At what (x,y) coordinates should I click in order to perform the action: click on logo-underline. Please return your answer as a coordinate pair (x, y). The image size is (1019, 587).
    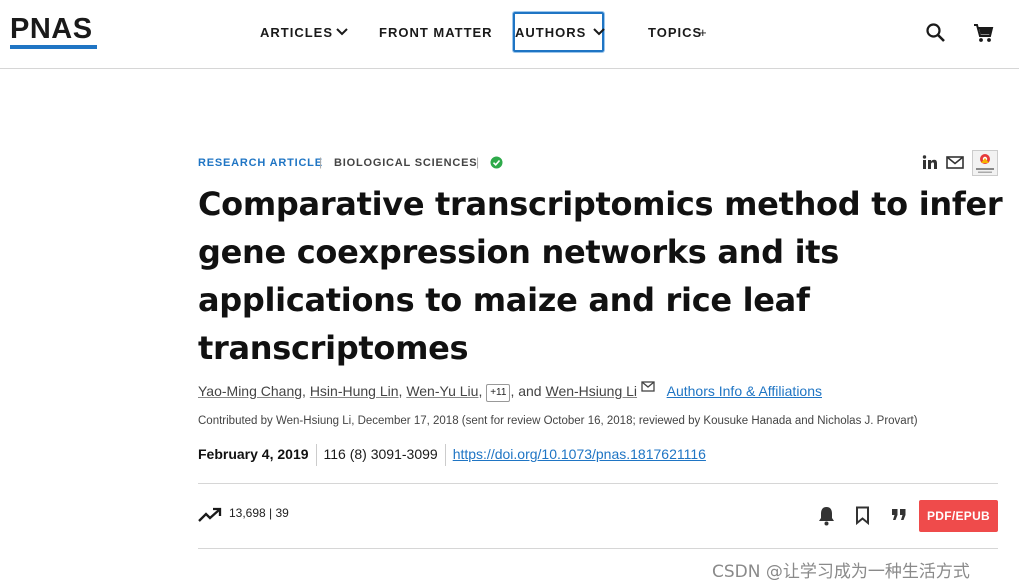
    Looking at the image, I should click on (53, 47).